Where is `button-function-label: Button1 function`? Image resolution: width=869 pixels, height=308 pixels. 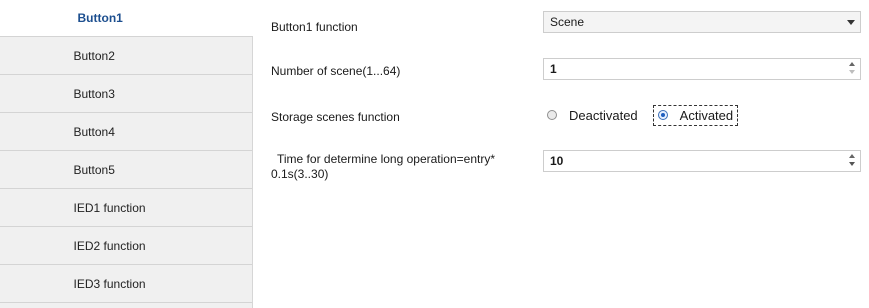 button-function-label: Button1 function is located at coordinates (314, 27).